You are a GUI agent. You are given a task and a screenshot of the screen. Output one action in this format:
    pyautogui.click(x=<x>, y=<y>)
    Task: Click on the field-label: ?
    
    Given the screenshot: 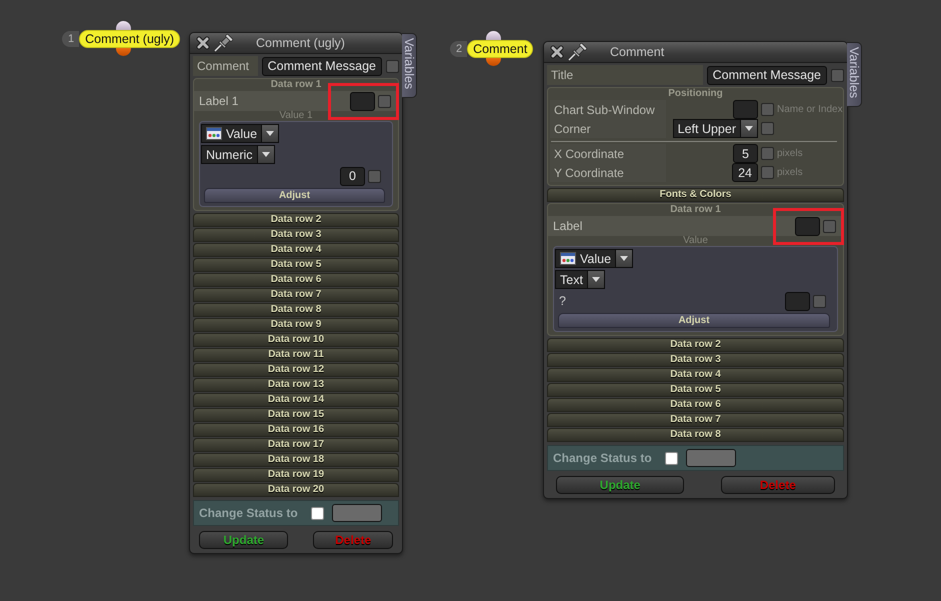 What is the action you would take?
    pyautogui.click(x=562, y=301)
    